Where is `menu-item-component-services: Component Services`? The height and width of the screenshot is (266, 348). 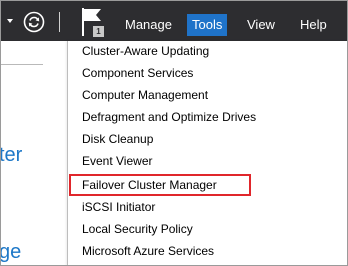
menu-item-component-services: Component Services is located at coordinates (137, 73).